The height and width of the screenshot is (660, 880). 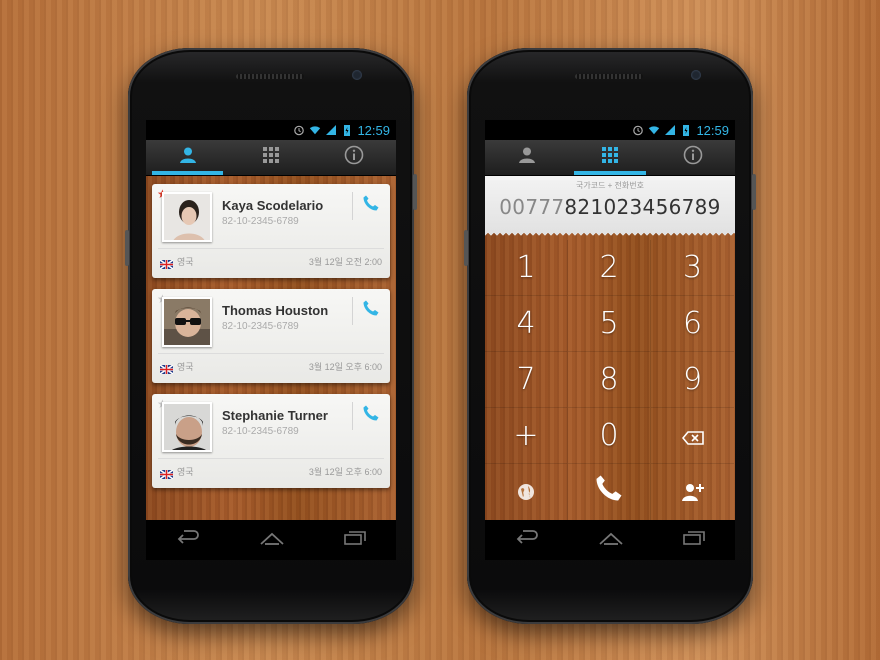 What do you see at coordinates (692, 268) in the screenshot?
I see `key-3: 3` at bounding box center [692, 268].